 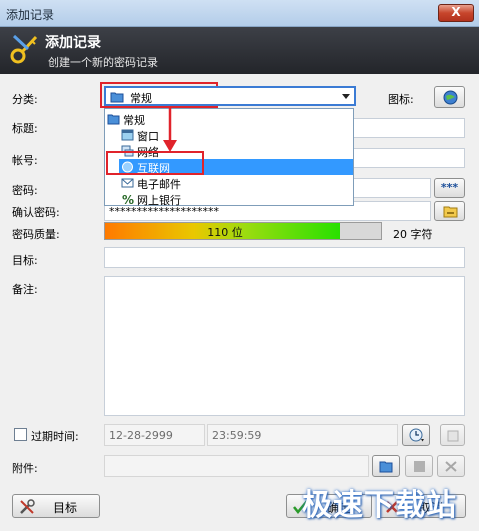 I want to click on folder-key-icon, so click(x=450, y=212).